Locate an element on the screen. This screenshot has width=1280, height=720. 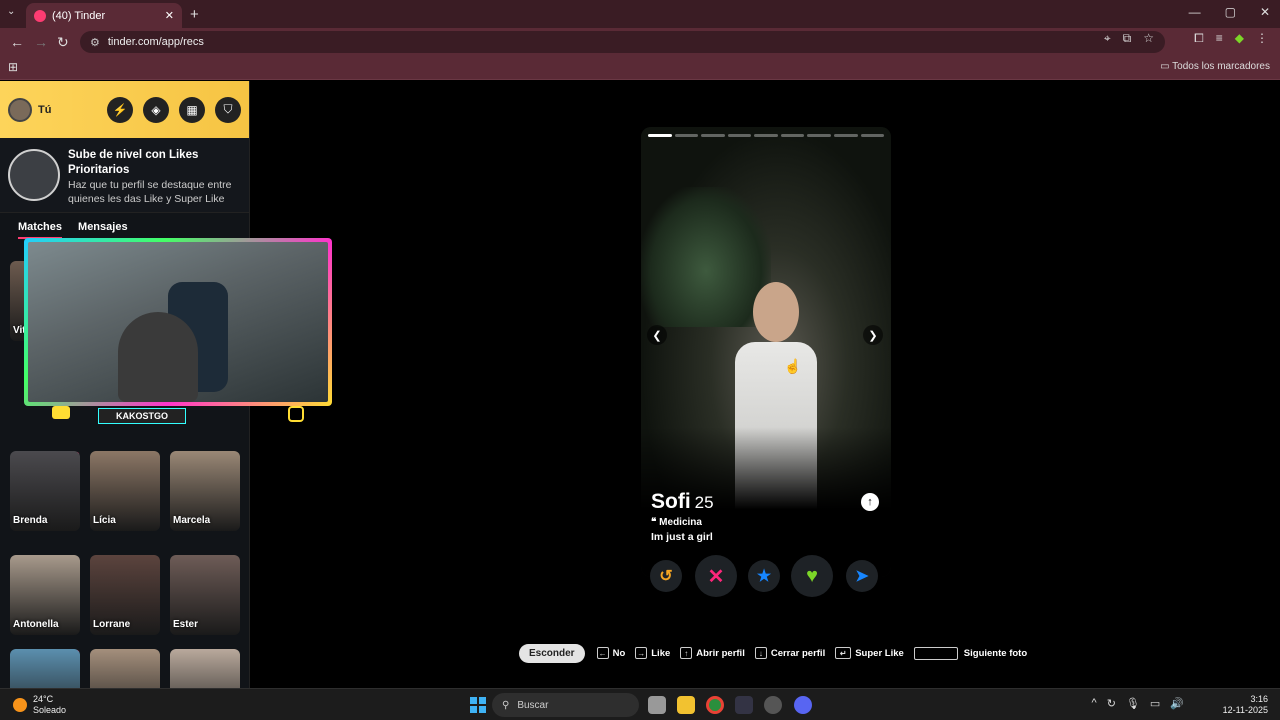
minimize-button: — is located at coordinates (1195, 12).